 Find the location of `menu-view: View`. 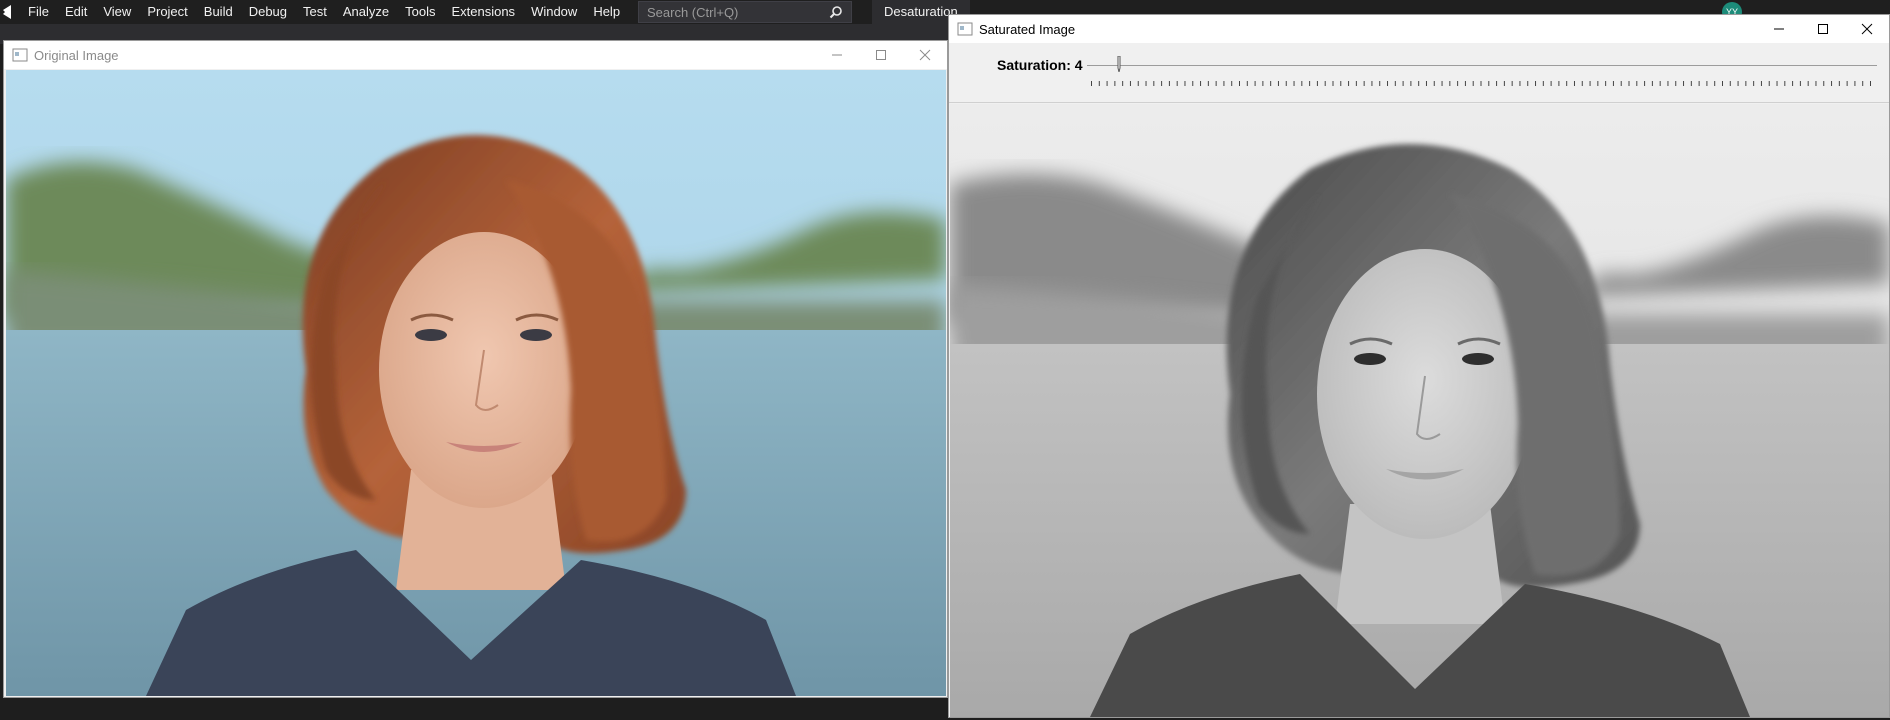

menu-view: View is located at coordinates (117, 12).